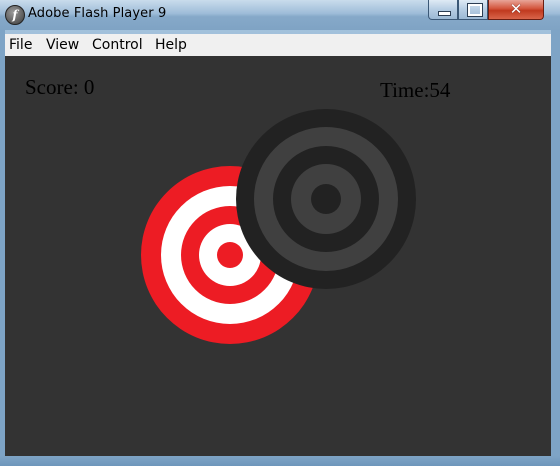 The image size is (560, 466). What do you see at coordinates (20, 45) in the screenshot?
I see `menu-file: File` at bounding box center [20, 45].